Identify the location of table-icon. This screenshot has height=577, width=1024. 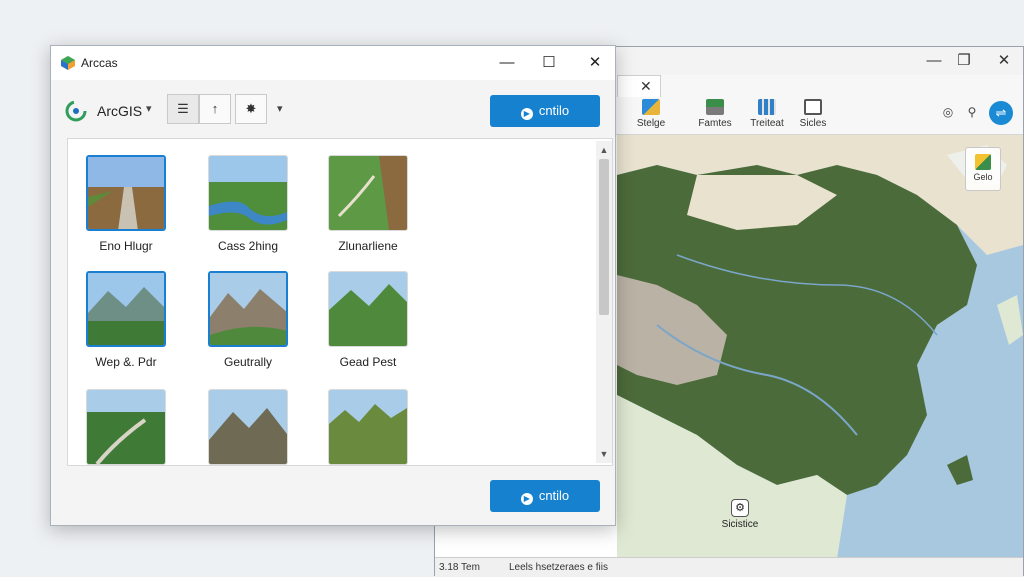
(767, 107).